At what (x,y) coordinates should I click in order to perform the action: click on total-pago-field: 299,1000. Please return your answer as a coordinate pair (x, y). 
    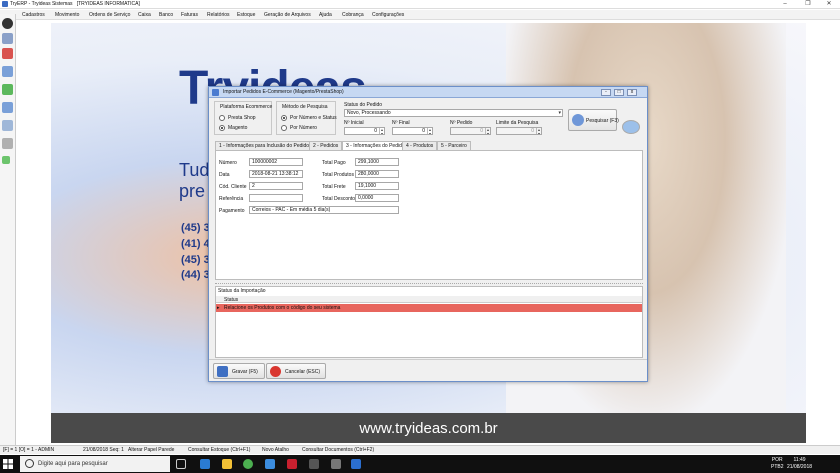
    Looking at the image, I should click on (377, 162).